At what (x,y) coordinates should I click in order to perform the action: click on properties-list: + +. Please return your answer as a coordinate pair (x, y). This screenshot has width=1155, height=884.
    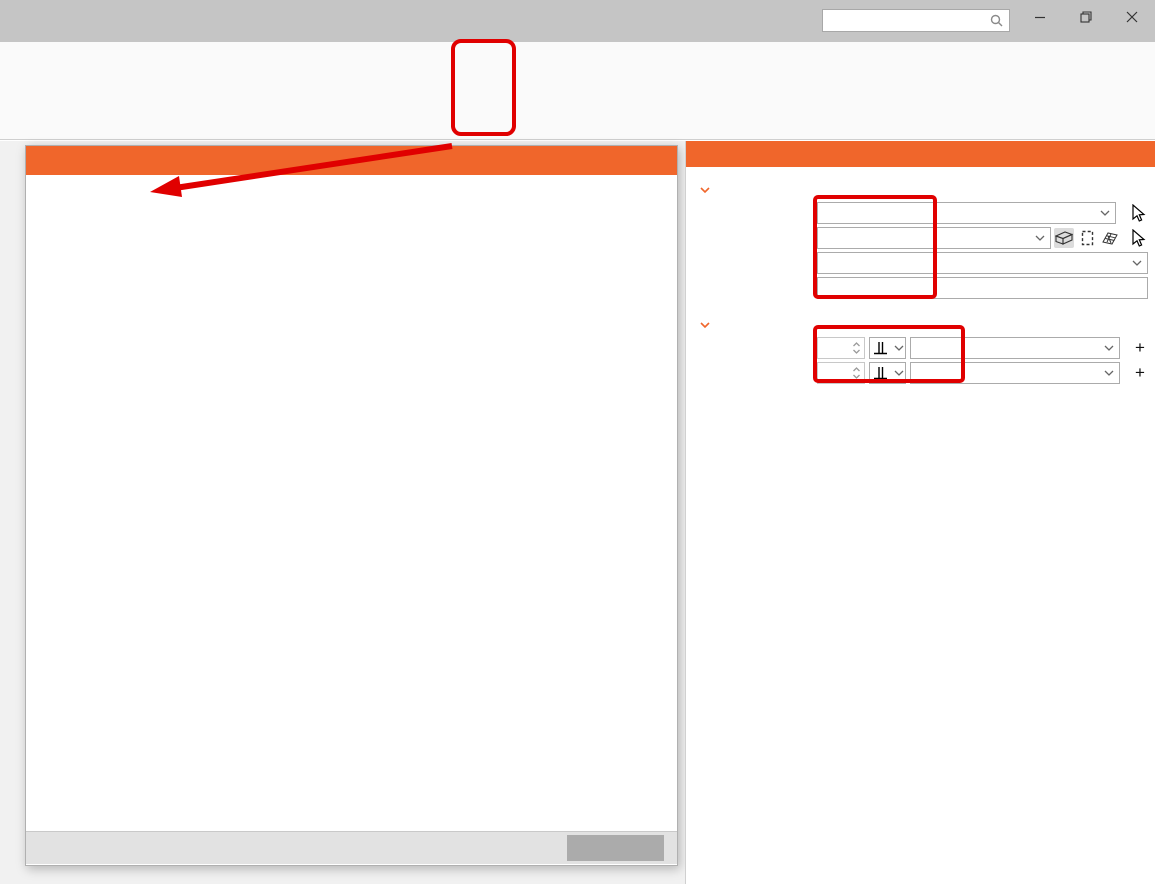
    Looking at the image, I should click on (920, 276).